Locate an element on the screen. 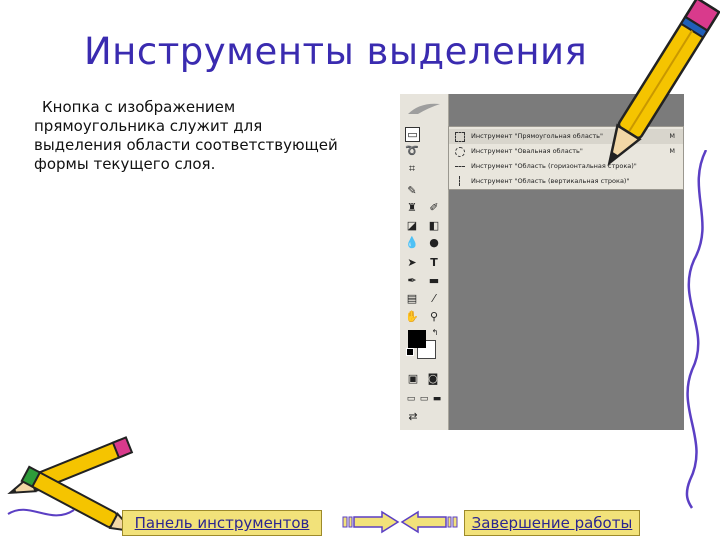 The image size is (720, 540). finish-button: Завершение работы is located at coordinates (552, 523).